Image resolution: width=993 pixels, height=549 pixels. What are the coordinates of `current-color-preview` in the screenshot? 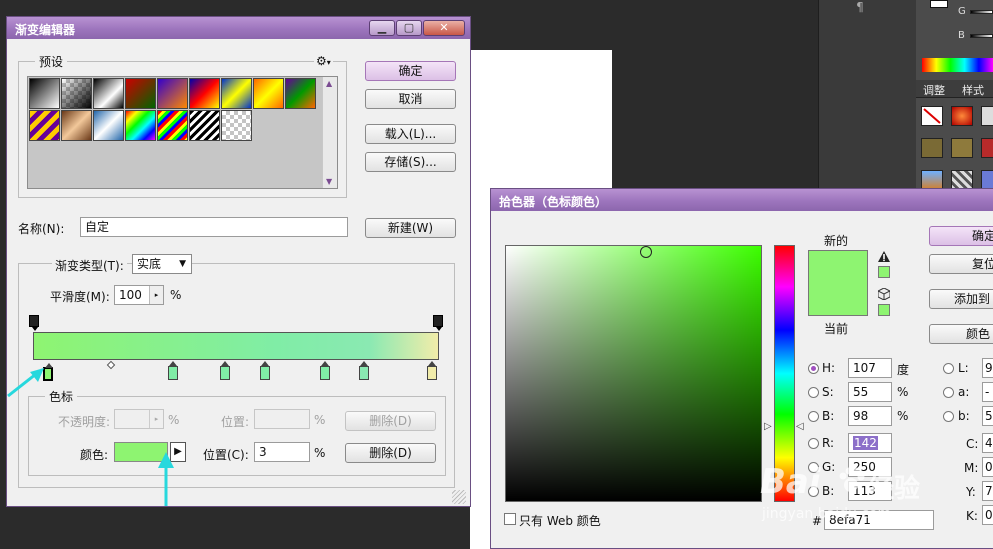 It's located at (838, 302).